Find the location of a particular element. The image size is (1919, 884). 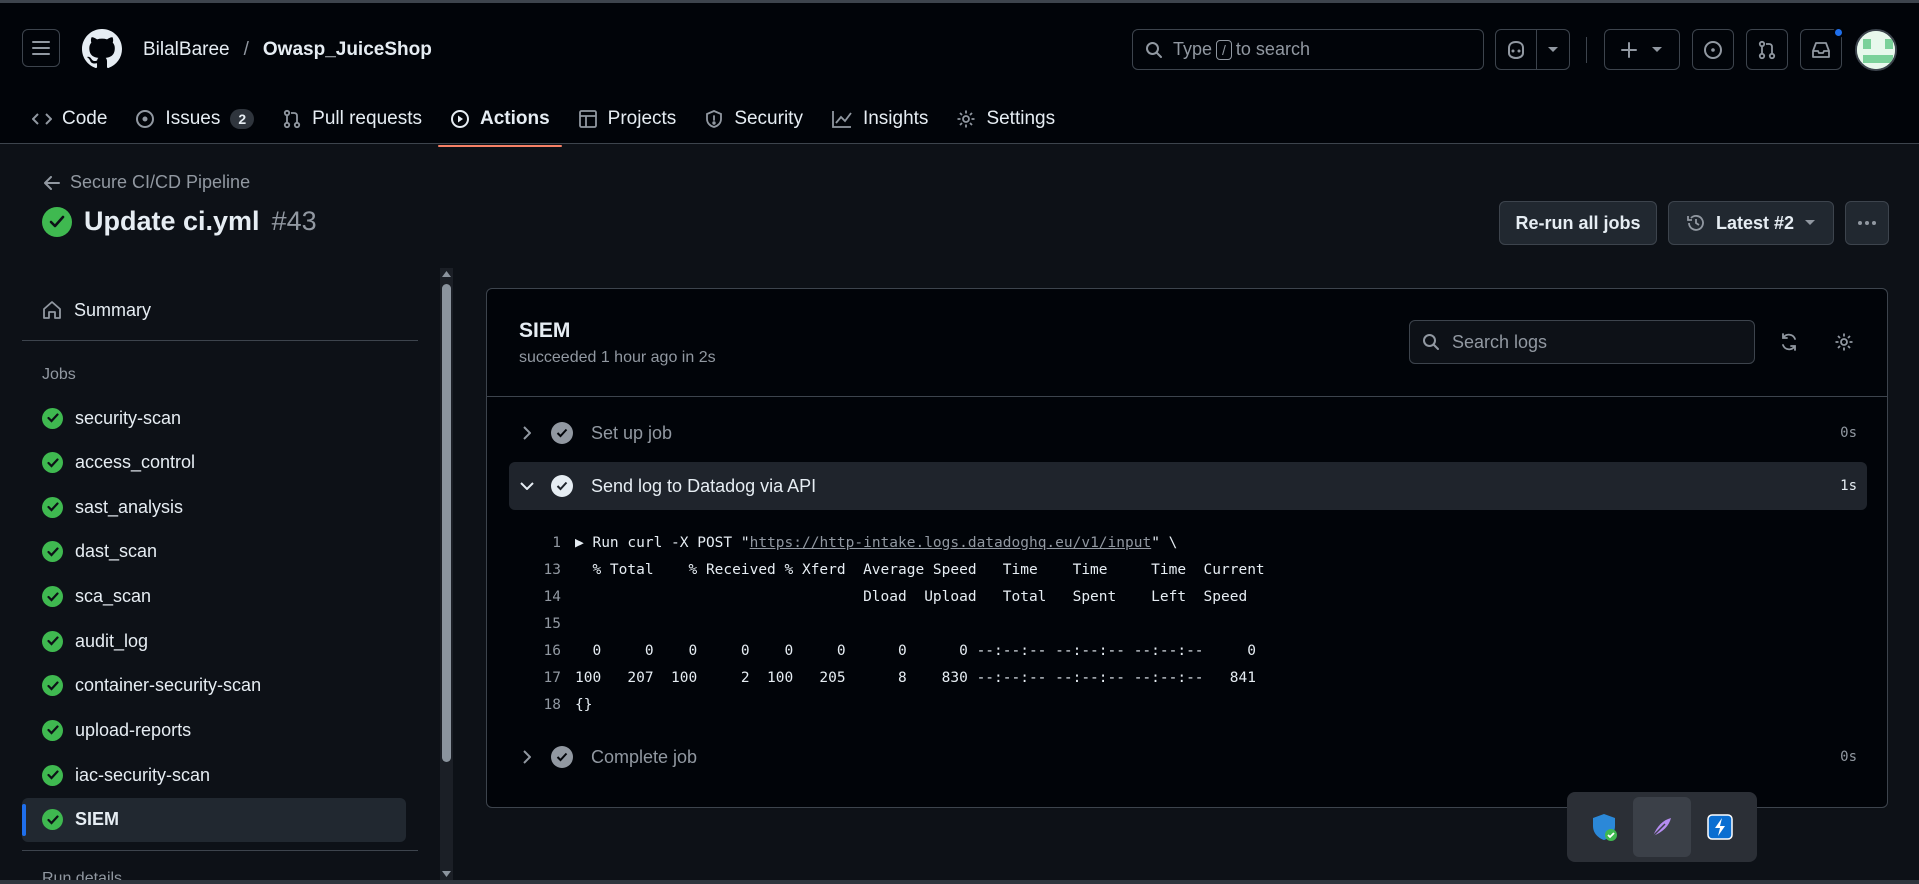

tray-item-lightning is located at coordinates (1720, 827).